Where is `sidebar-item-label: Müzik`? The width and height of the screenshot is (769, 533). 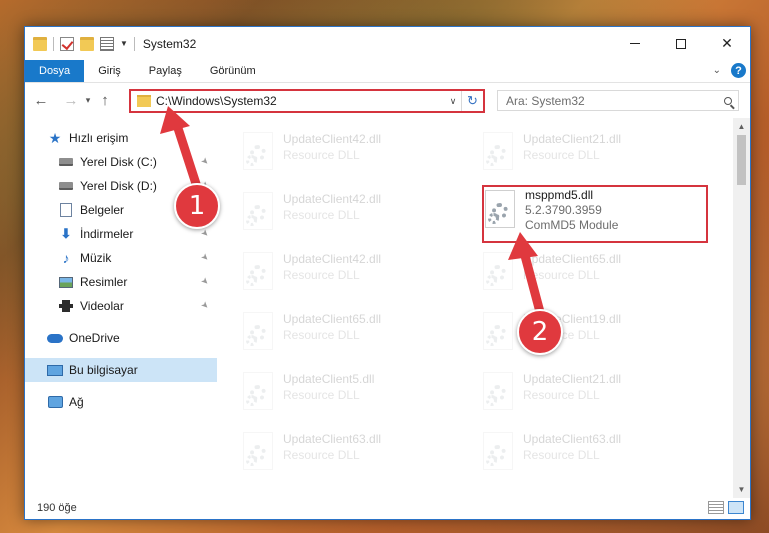 sidebar-item-label: Müzik is located at coordinates (96, 258).